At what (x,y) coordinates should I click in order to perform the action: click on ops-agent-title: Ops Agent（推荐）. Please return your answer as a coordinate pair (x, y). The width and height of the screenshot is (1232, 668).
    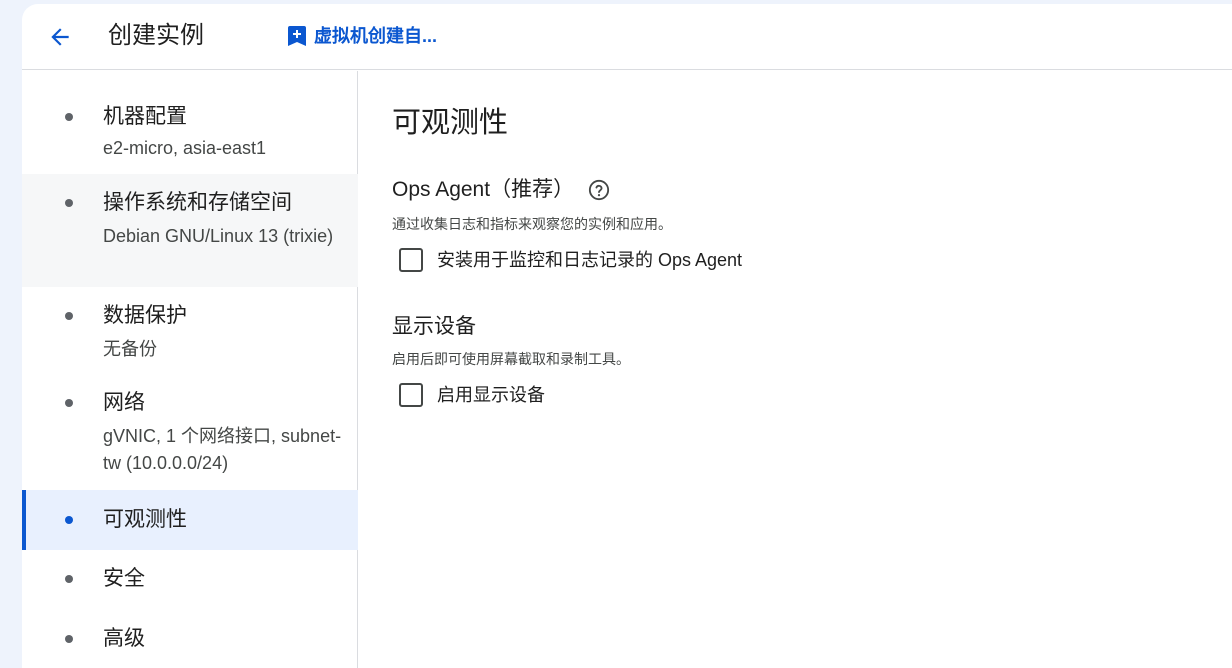
    Looking at the image, I should click on (483, 189).